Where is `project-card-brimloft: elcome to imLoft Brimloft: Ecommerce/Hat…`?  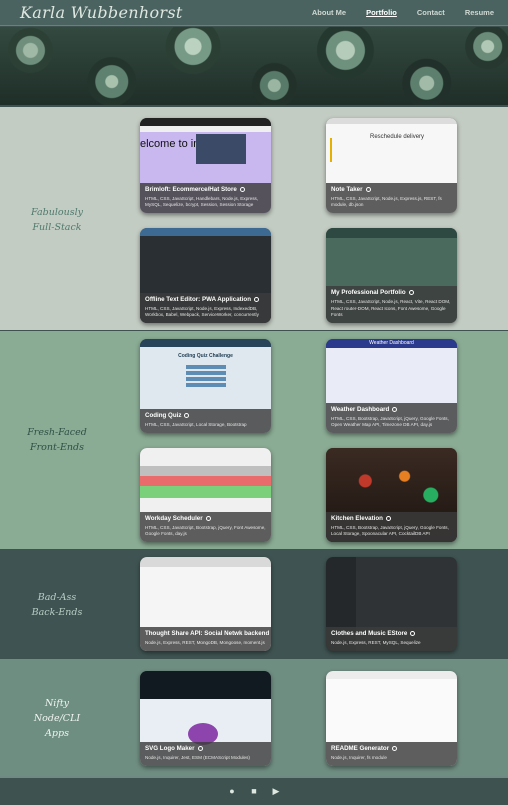 project-card-brimloft: elcome to imLoft Brimloft: Ecommerce/Hat… is located at coordinates (205, 165).